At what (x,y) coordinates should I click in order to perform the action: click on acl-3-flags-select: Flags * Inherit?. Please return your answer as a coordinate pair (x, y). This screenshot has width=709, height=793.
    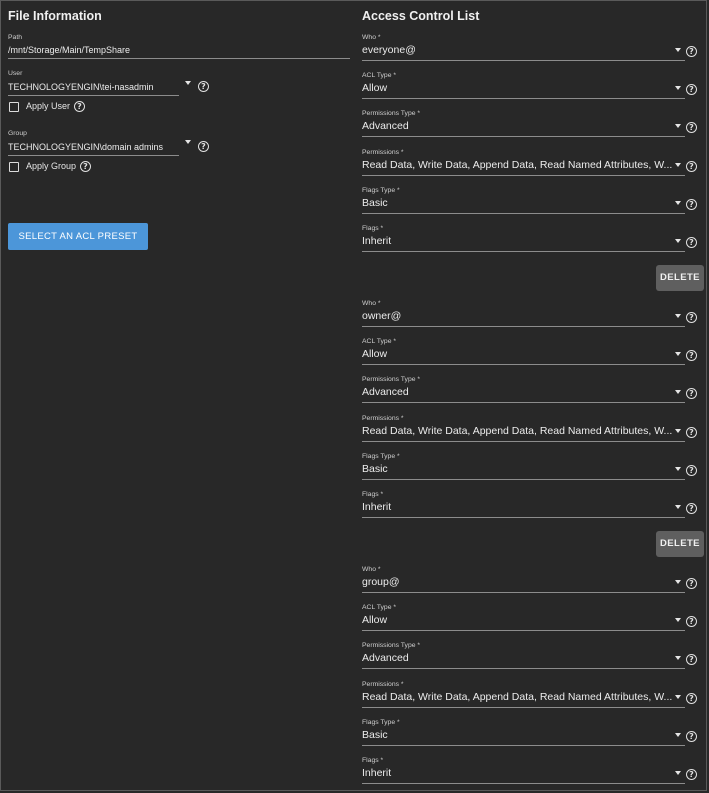
    Looking at the image, I should click on (531, 775).